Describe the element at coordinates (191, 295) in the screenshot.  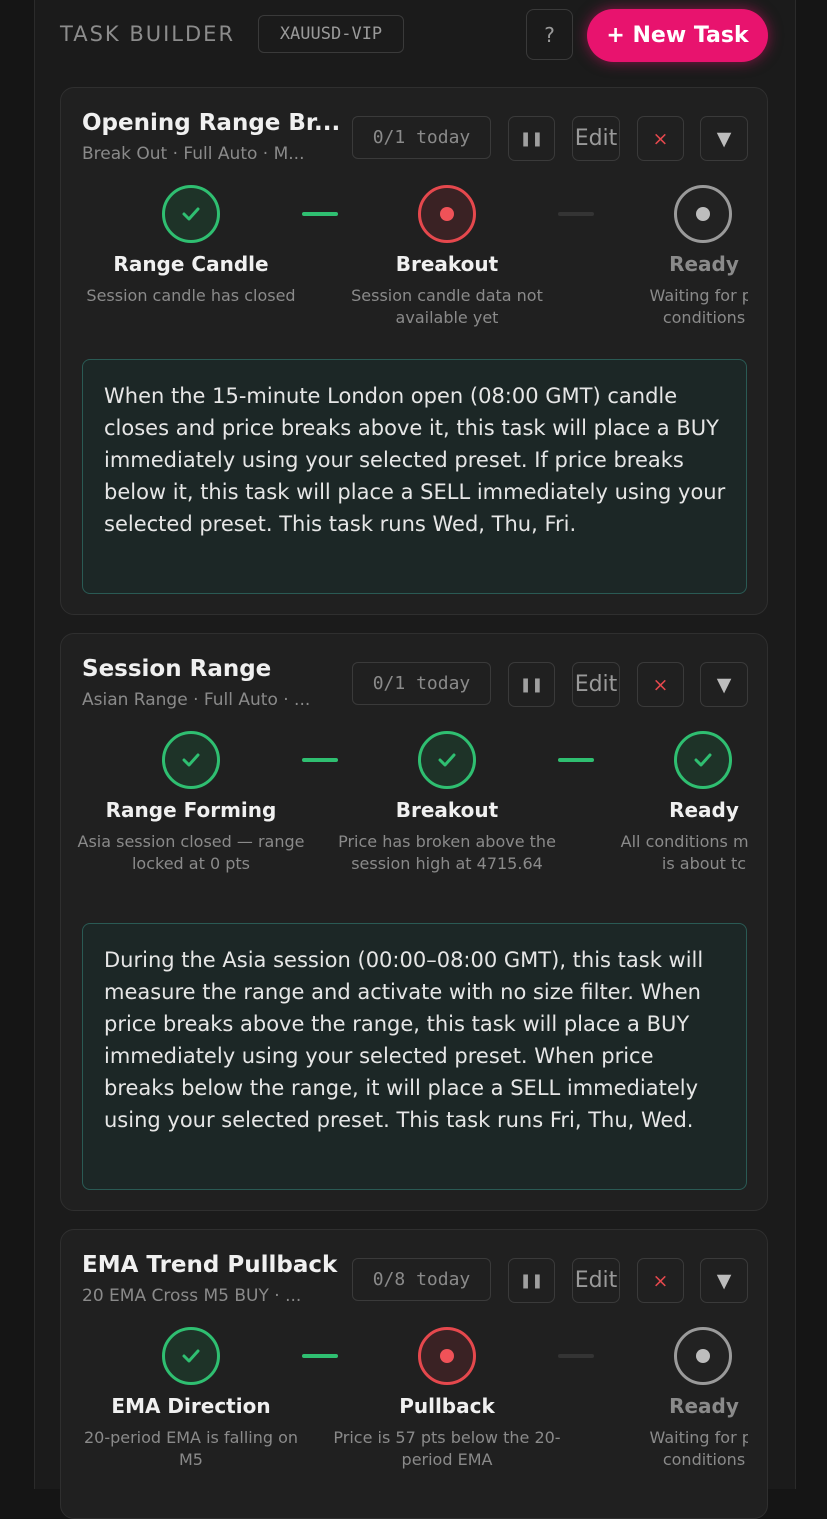
I see `step-description: Session candle has closed` at that location.